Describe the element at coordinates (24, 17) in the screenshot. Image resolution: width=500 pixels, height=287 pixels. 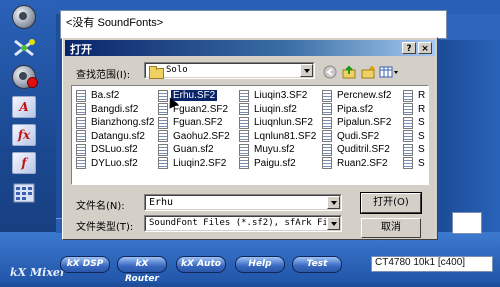
I see `speaker-icon` at that location.